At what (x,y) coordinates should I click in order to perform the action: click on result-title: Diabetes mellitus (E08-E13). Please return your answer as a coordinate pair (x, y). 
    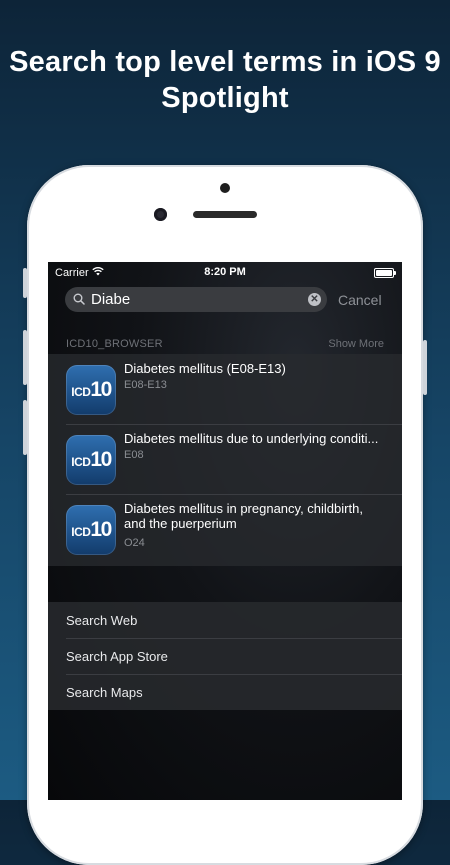
    Looking at the image, I should click on (205, 368).